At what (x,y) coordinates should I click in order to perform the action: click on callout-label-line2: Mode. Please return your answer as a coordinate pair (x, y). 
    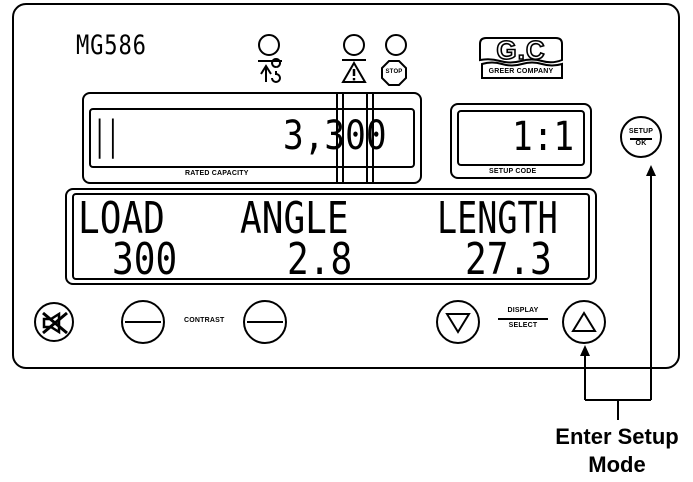
    Looking at the image, I should click on (617, 464).